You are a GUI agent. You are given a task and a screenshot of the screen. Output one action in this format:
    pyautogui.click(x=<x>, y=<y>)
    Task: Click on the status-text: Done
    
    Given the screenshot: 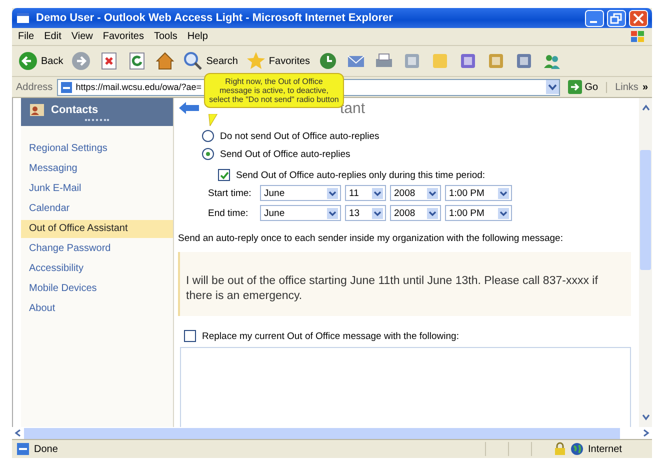 What is the action you would take?
    pyautogui.click(x=46, y=449)
    